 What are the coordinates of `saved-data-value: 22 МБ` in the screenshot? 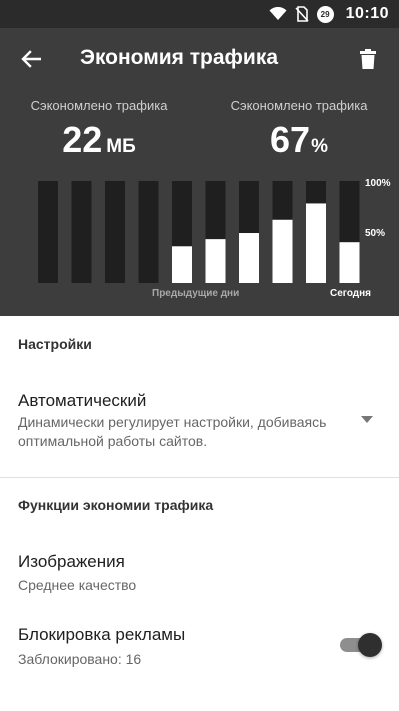 It's located at (99, 140).